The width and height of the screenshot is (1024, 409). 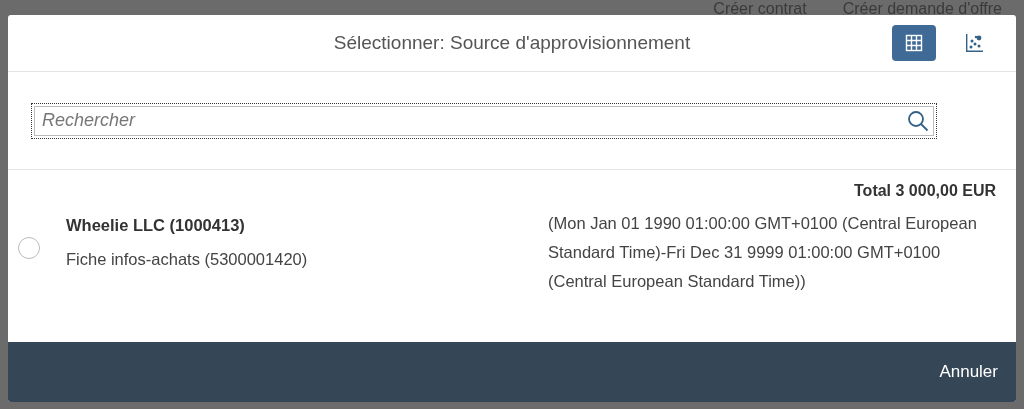 I want to click on cancel-button: Annuler, so click(x=968, y=372).